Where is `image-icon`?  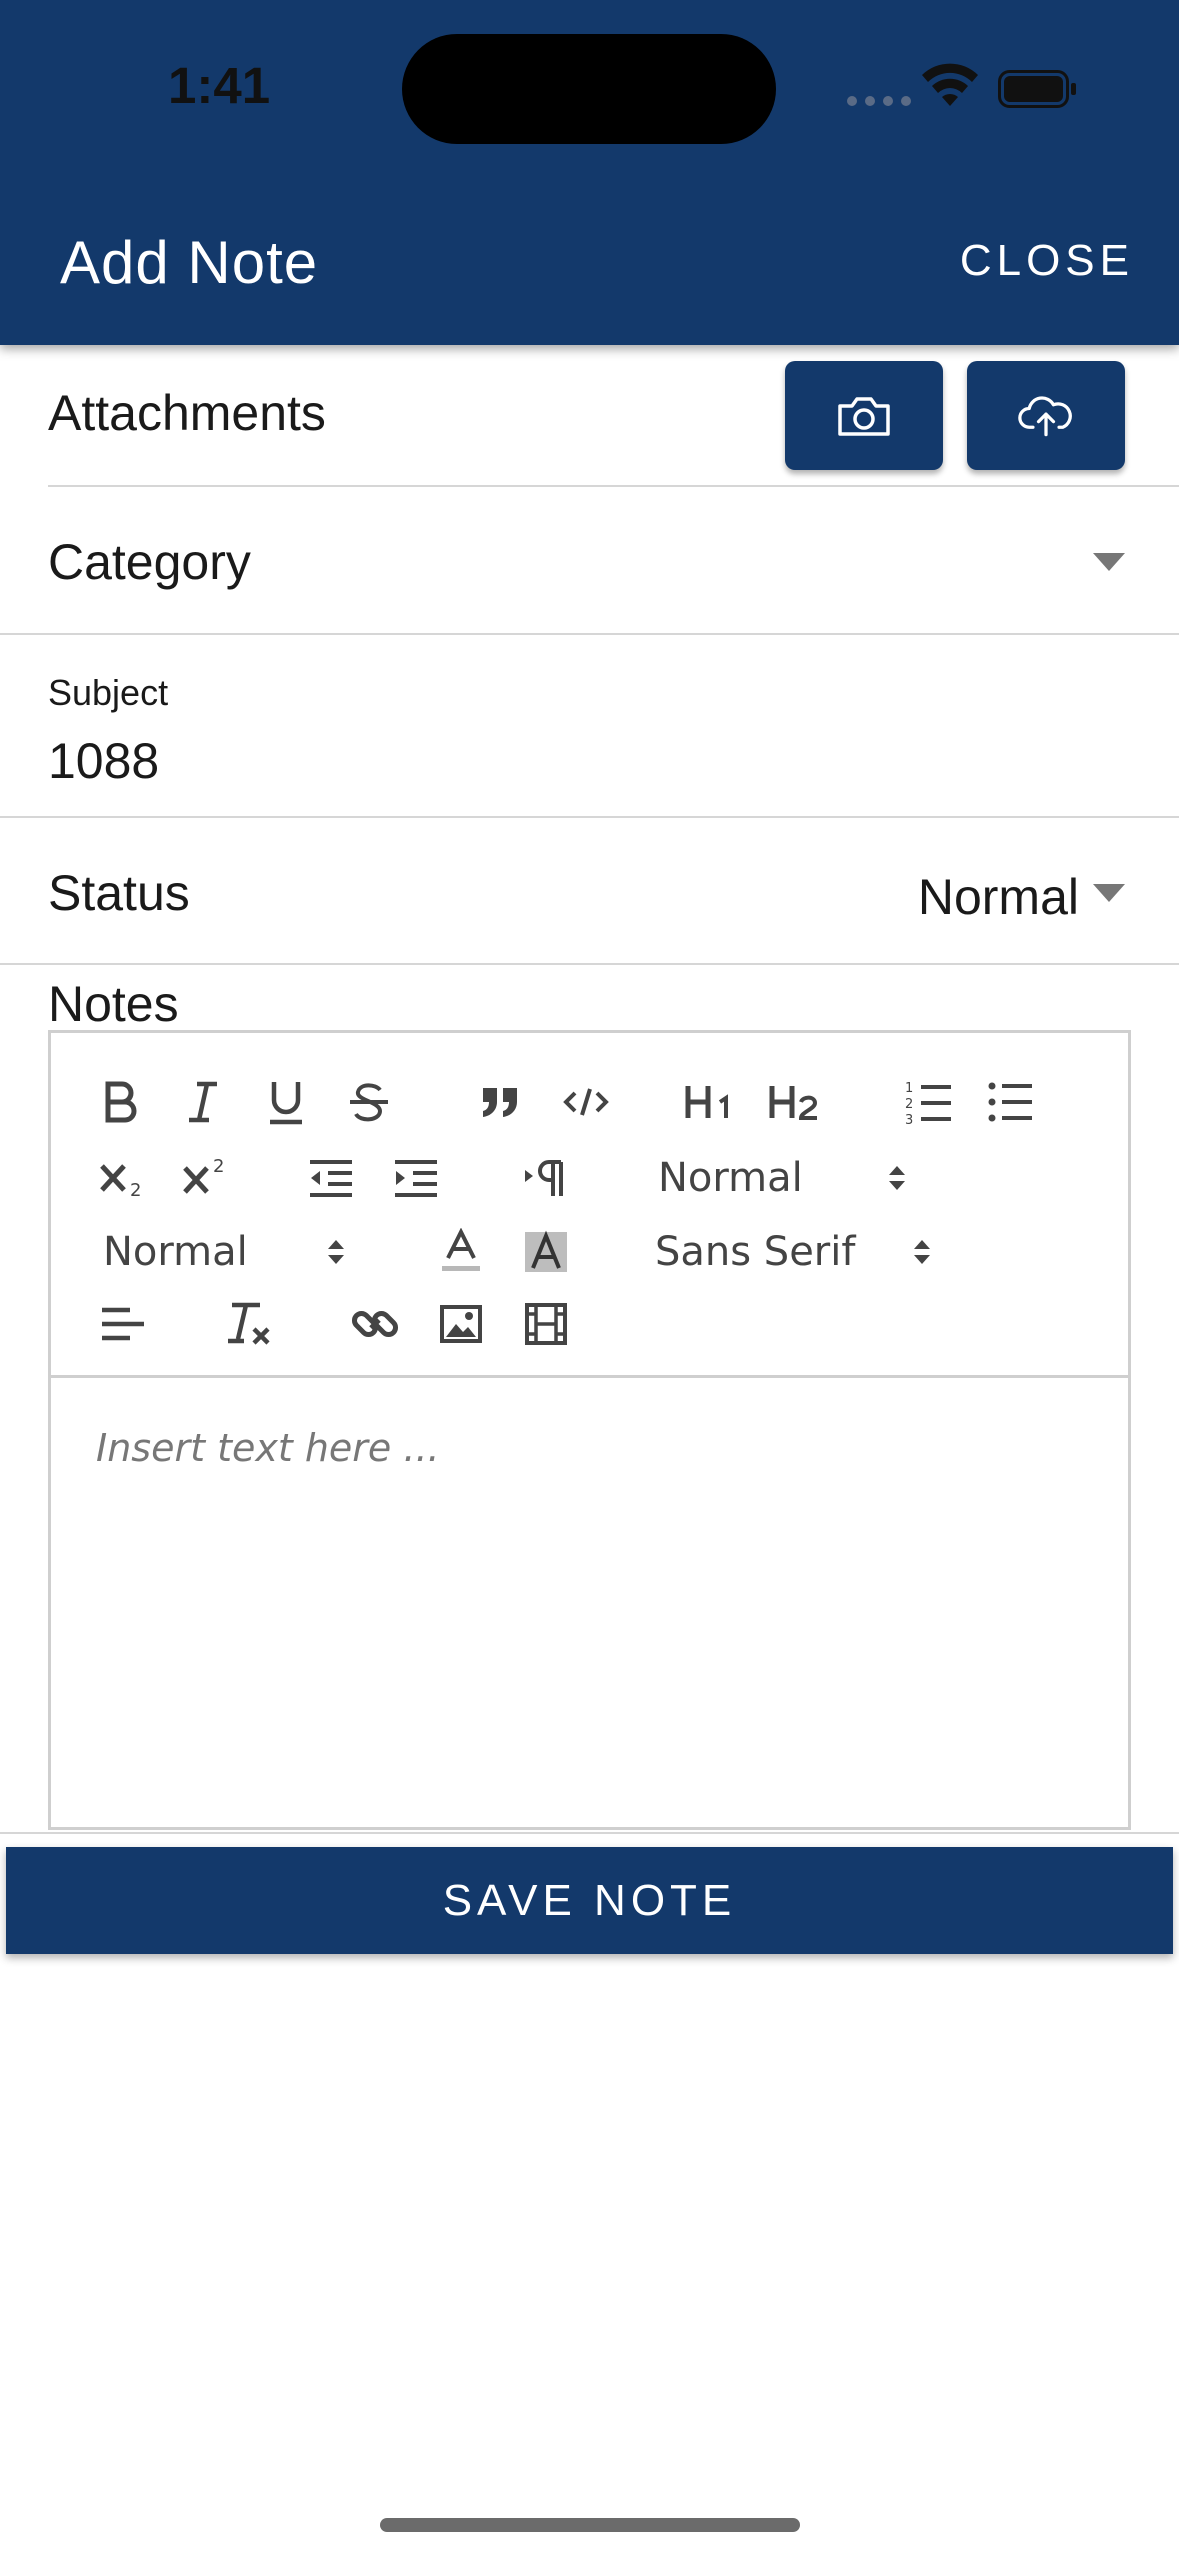
image-icon is located at coordinates (461, 1324).